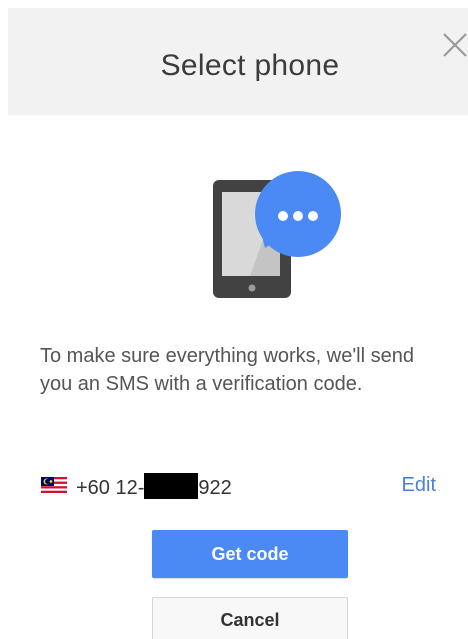 The image size is (468, 639). What do you see at coordinates (110, 488) in the screenshot?
I see `phone-number-prefix: +60 12-` at bounding box center [110, 488].